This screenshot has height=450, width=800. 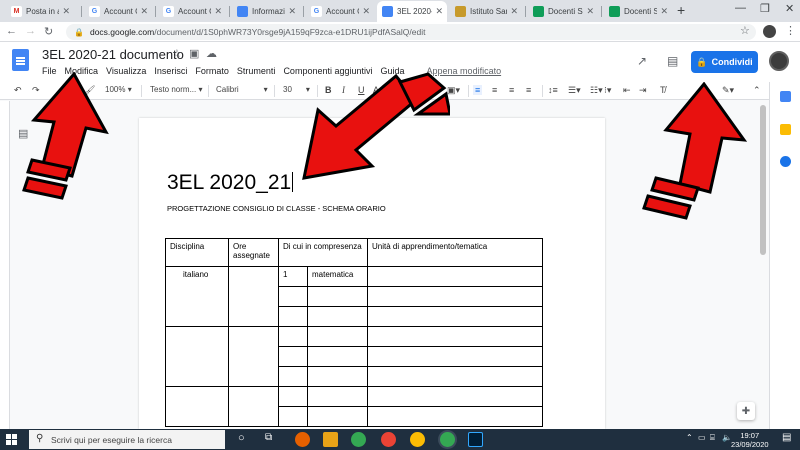 What do you see at coordinates (702, 437) in the screenshot?
I see `battery-icon: ▭` at bounding box center [702, 437].